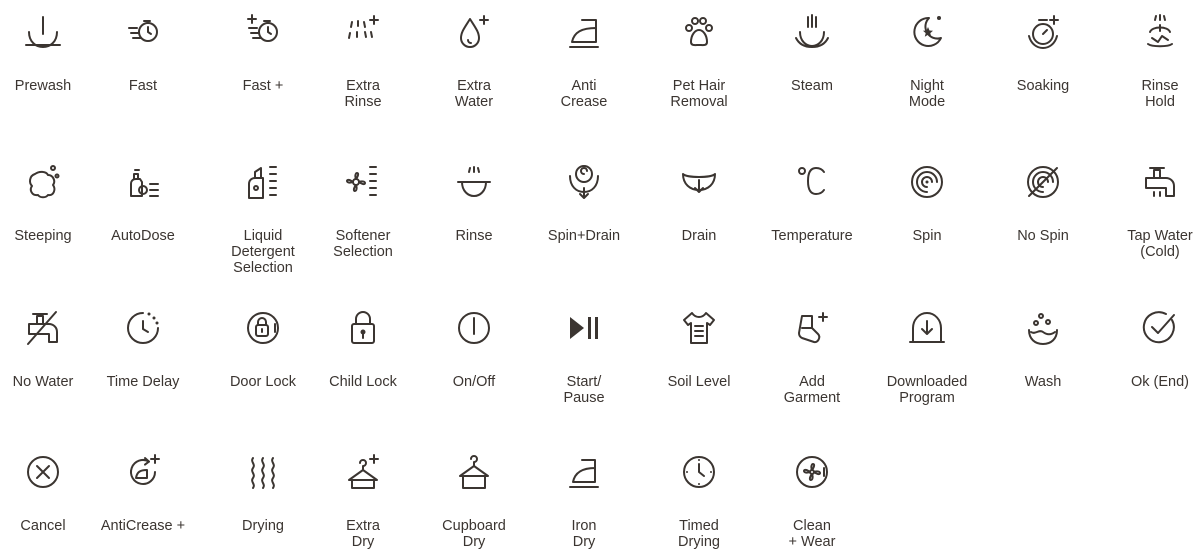 The width and height of the screenshot is (1203, 558). I want to click on legend-item: Night Mode, so click(927, 61).